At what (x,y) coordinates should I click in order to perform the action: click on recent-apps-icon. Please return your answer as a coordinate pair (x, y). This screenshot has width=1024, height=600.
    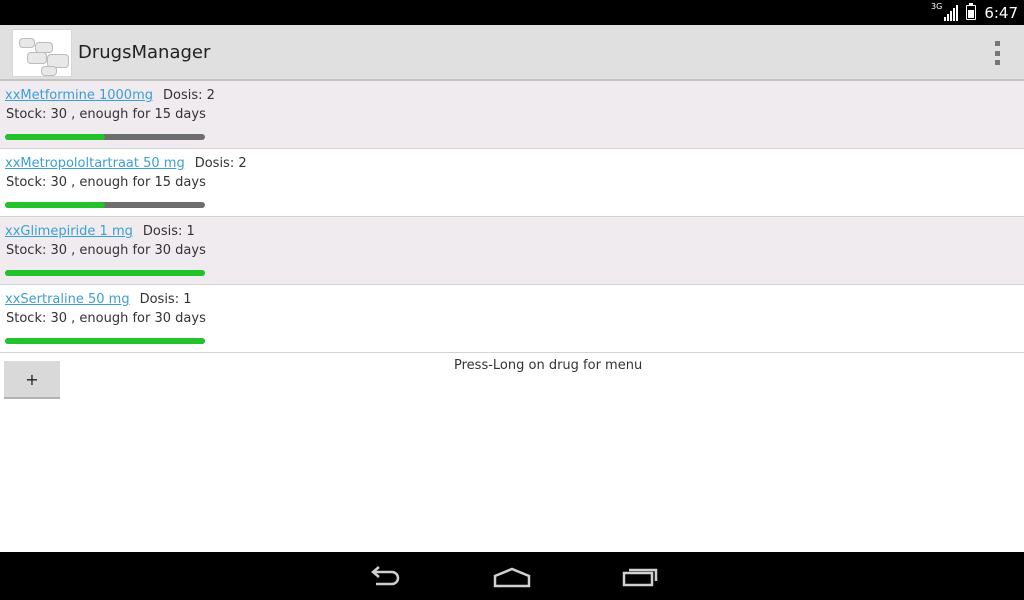
    Looking at the image, I should click on (640, 576).